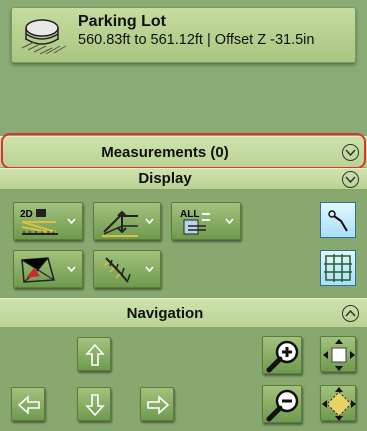  I want to click on pin-measure-toggle, so click(338, 220).